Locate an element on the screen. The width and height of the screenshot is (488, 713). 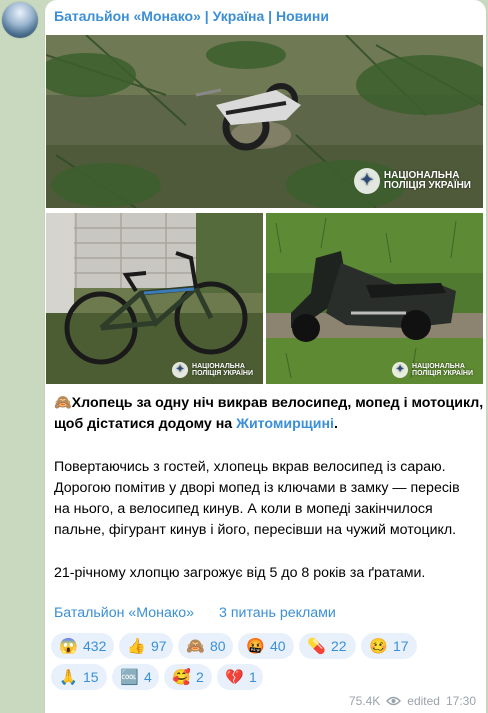
reaction-cool-button: 🆒 4 is located at coordinates (135, 677).